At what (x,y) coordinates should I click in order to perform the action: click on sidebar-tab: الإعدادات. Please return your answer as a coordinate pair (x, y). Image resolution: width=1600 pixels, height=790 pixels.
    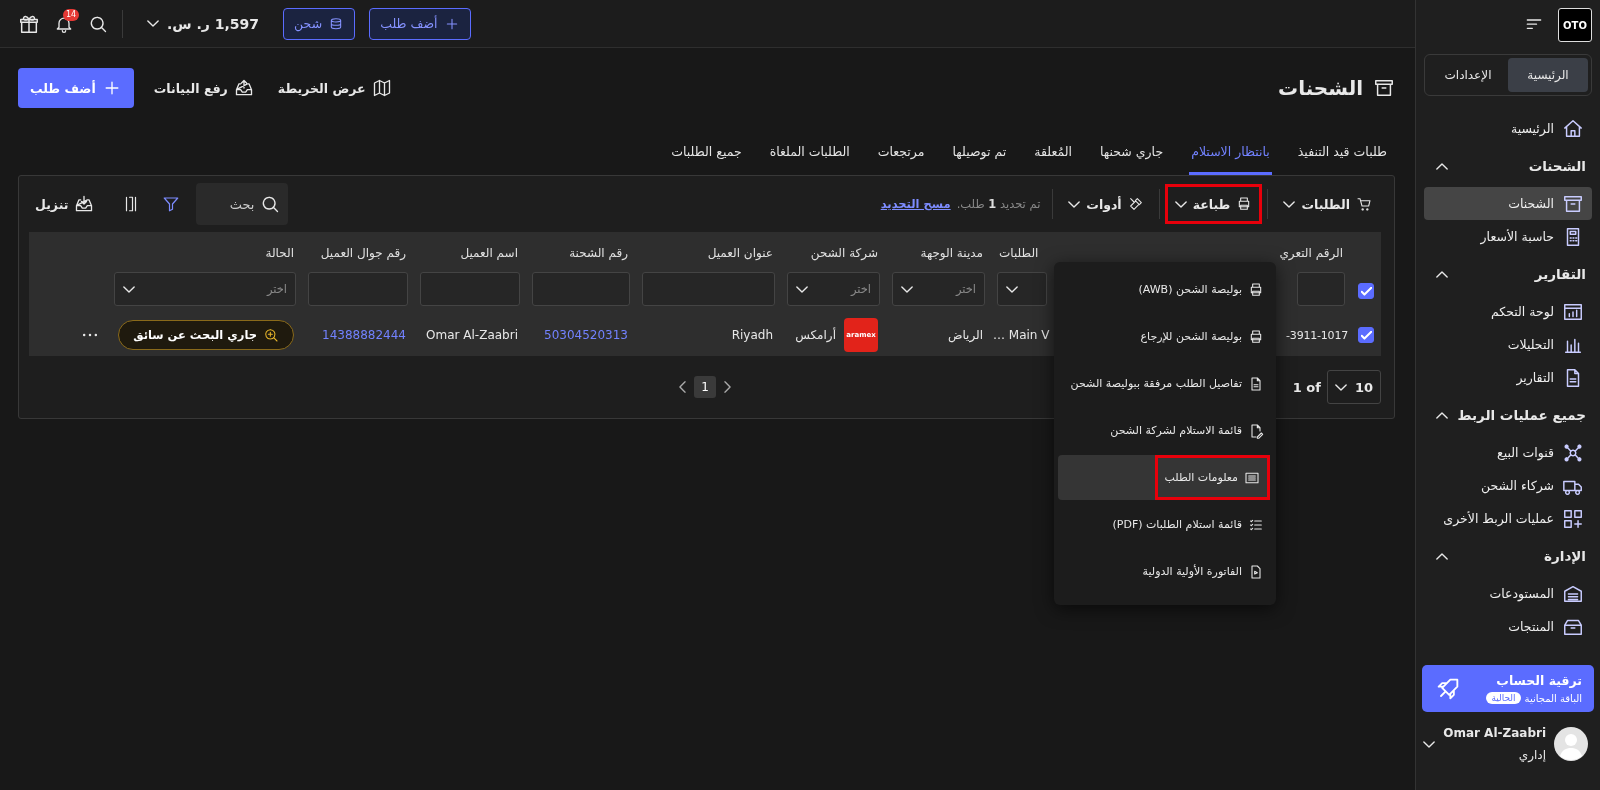
    Looking at the image, I should click on (1468, 75).